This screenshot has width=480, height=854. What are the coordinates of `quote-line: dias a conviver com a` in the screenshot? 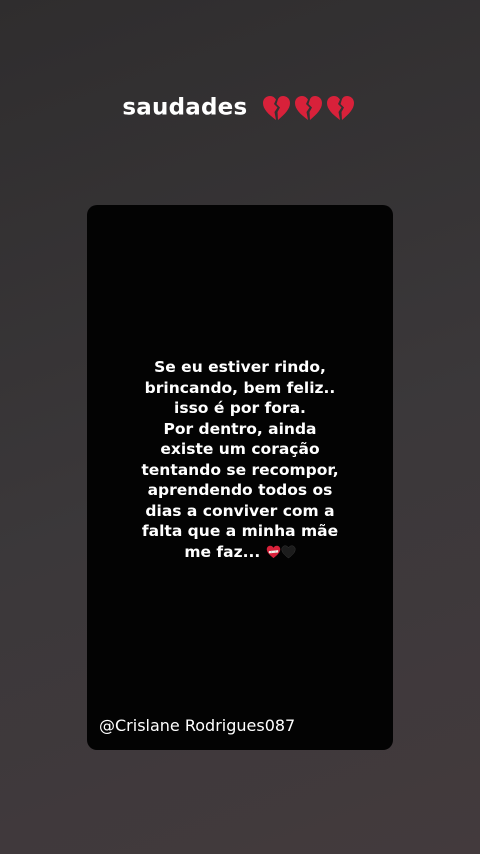 It's located at (240, 510).